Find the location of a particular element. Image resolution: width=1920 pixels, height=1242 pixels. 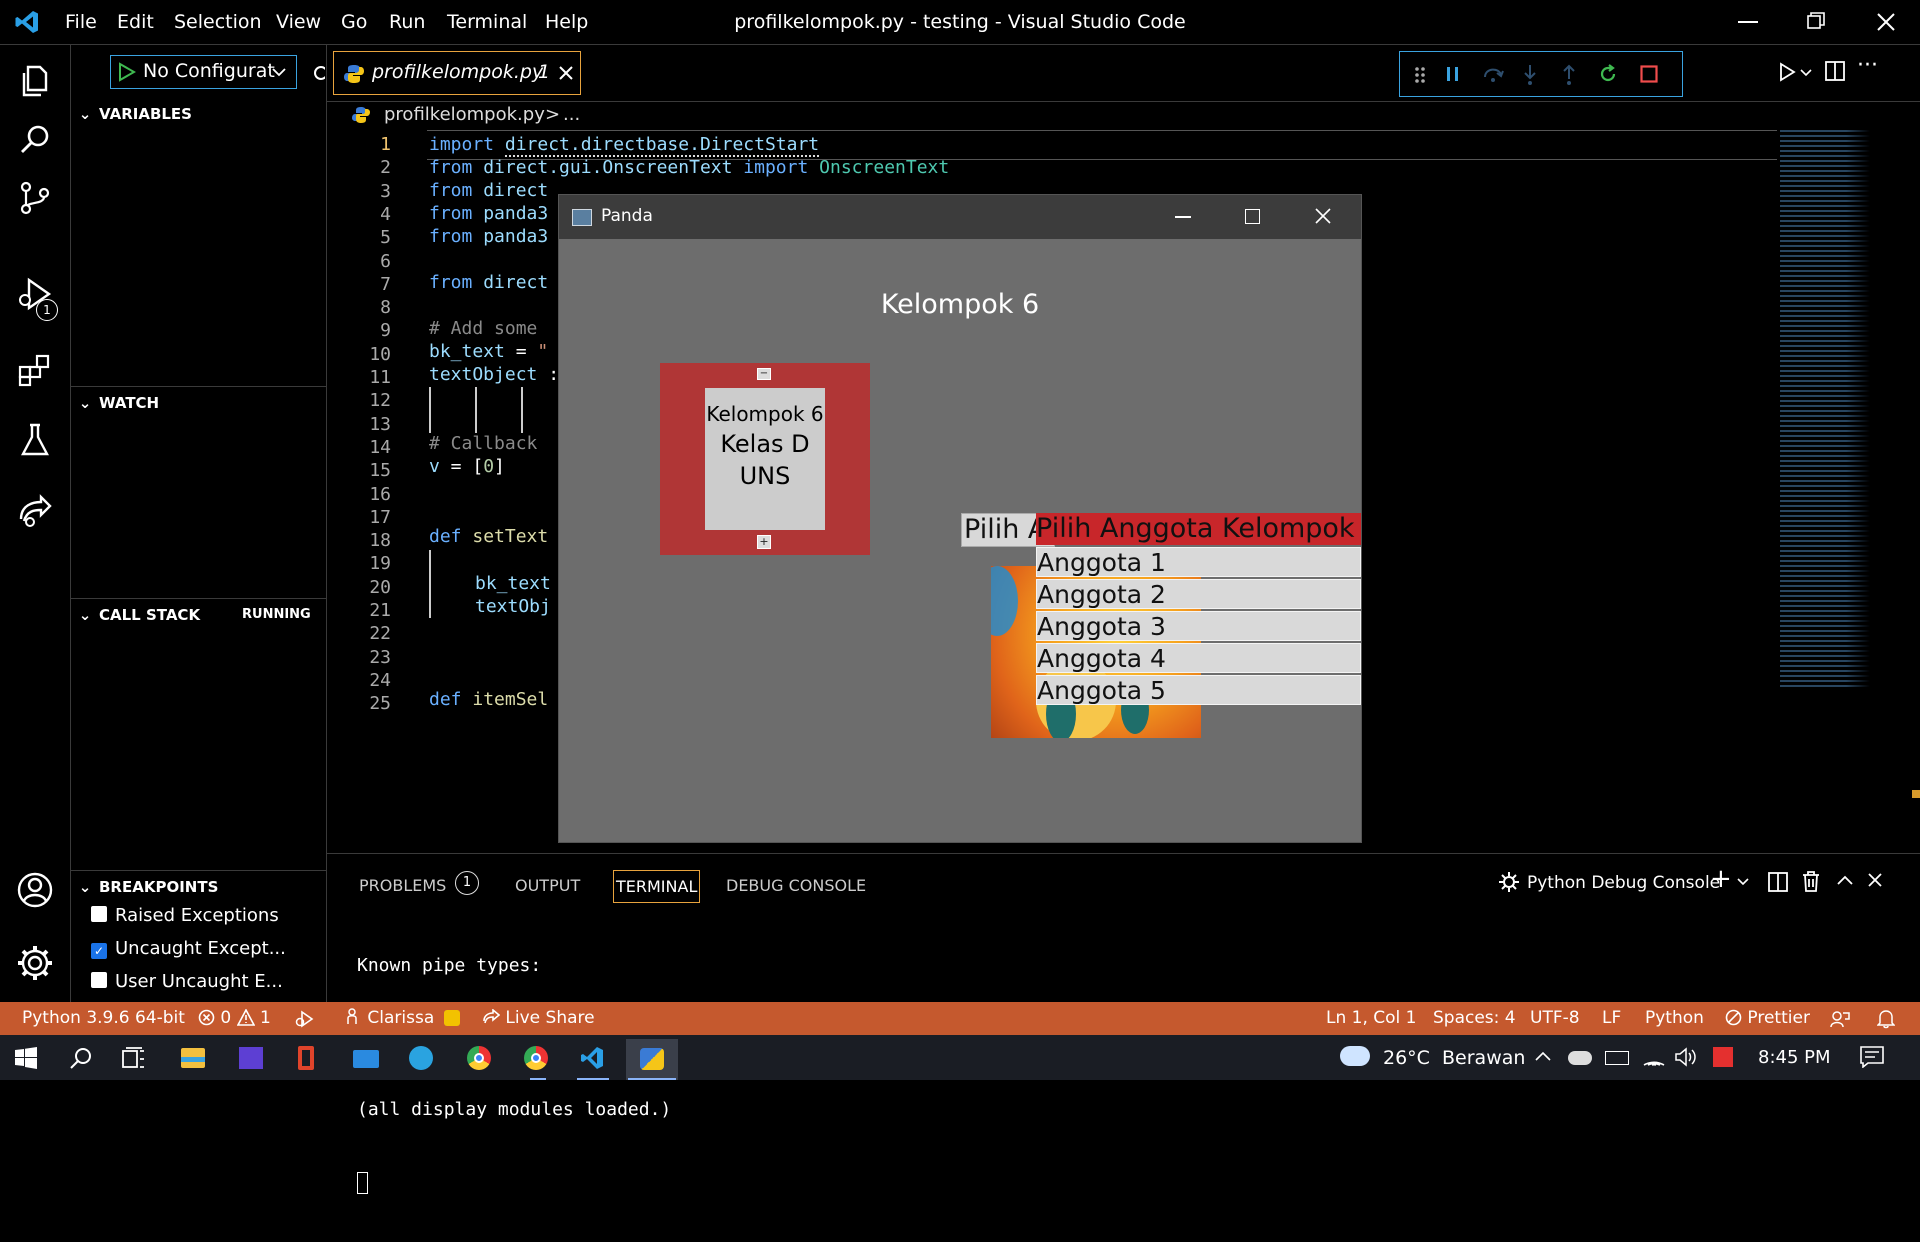

windows-start-icon is located at coordinates (26, 1058).